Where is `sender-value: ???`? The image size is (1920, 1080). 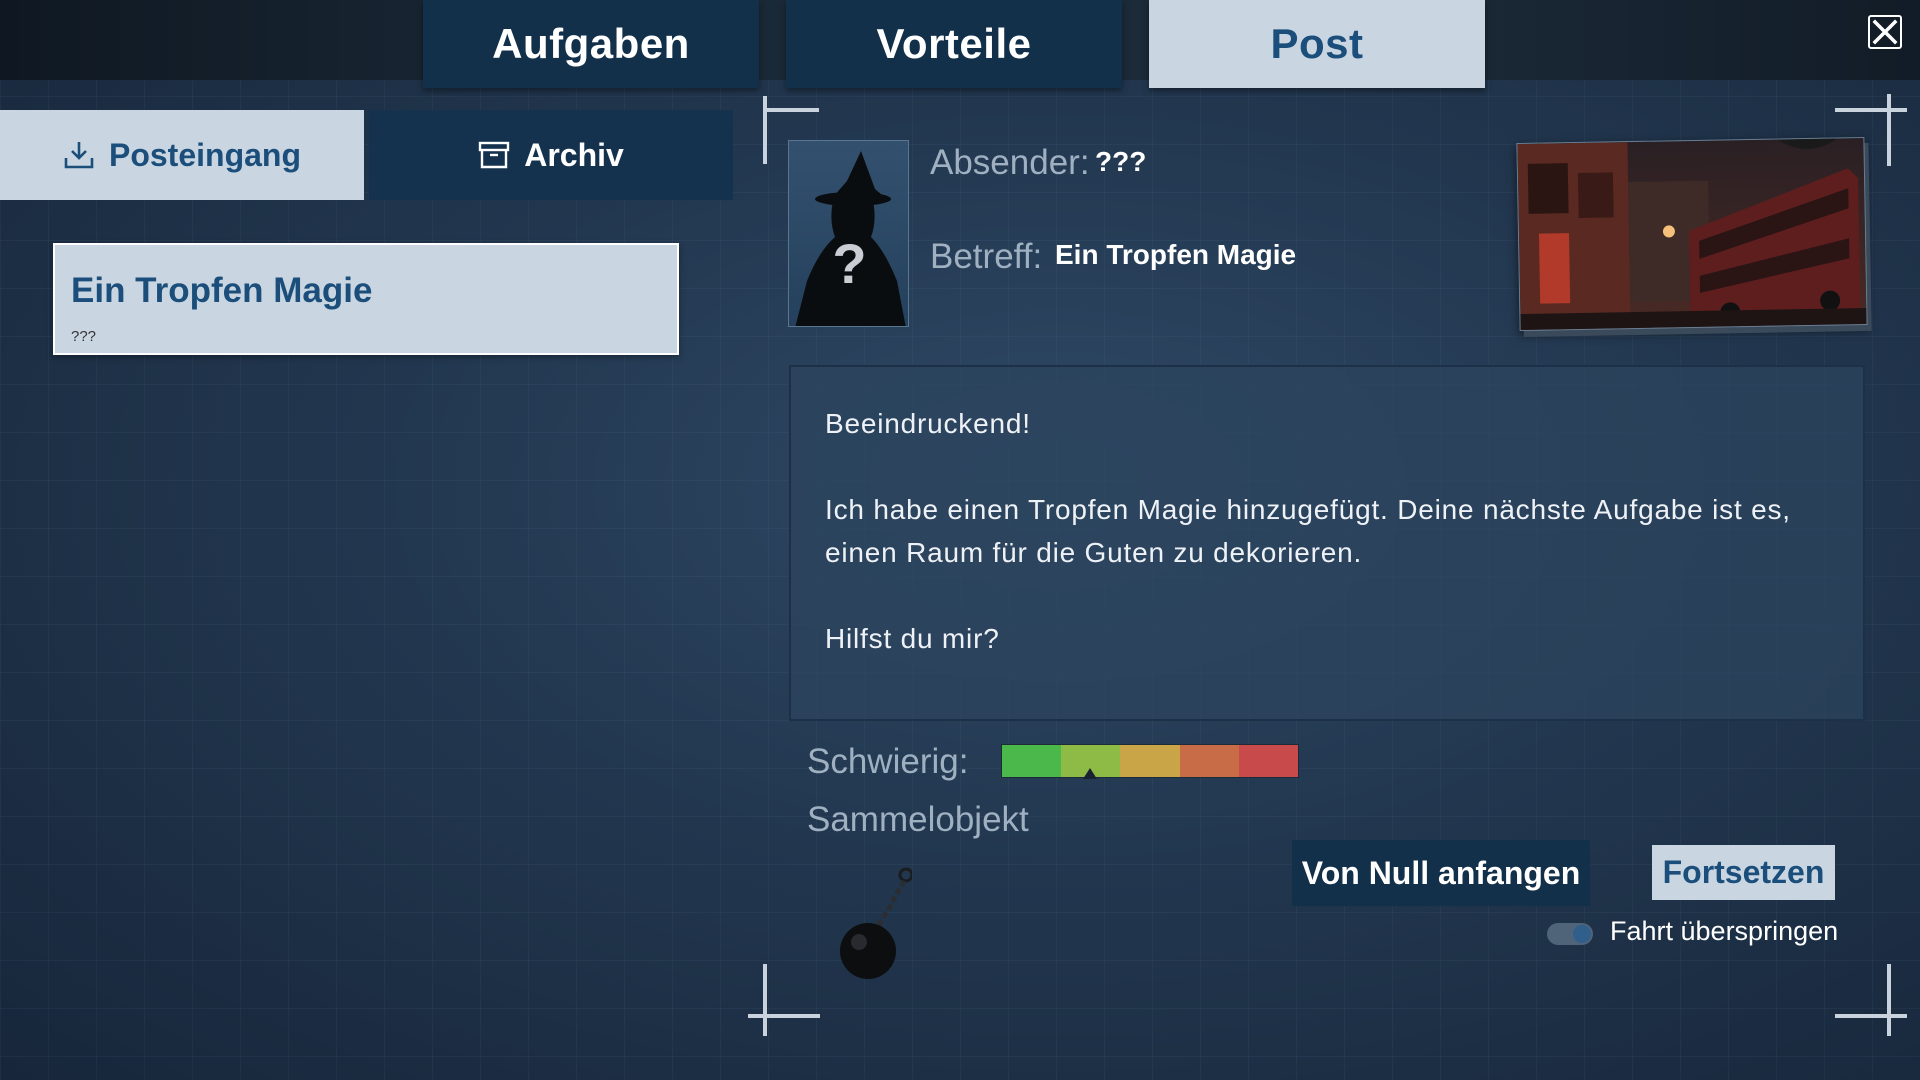 sender-value: ??? is located at coordinates (1121, 161).